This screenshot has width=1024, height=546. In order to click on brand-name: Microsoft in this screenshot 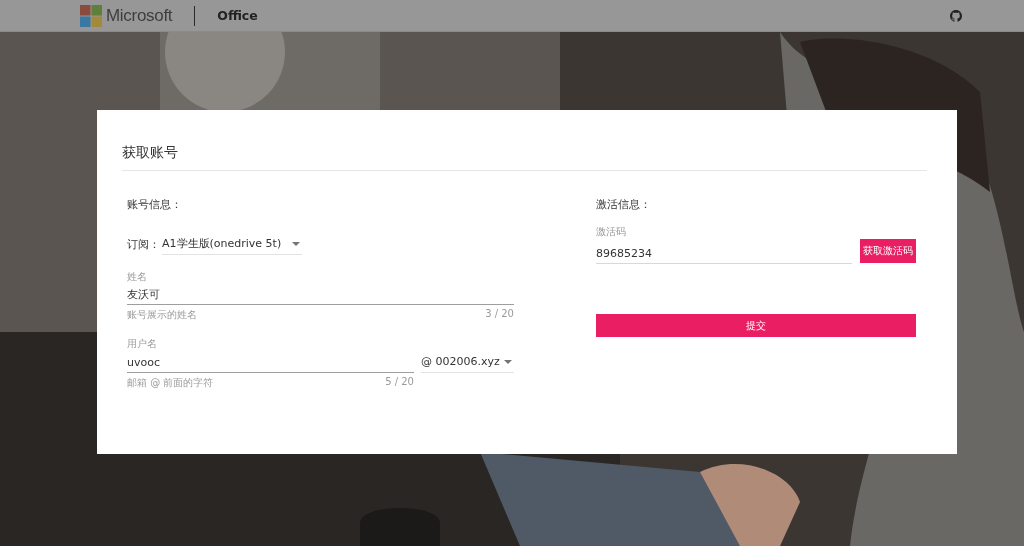, I will do `click(139, 15)`.